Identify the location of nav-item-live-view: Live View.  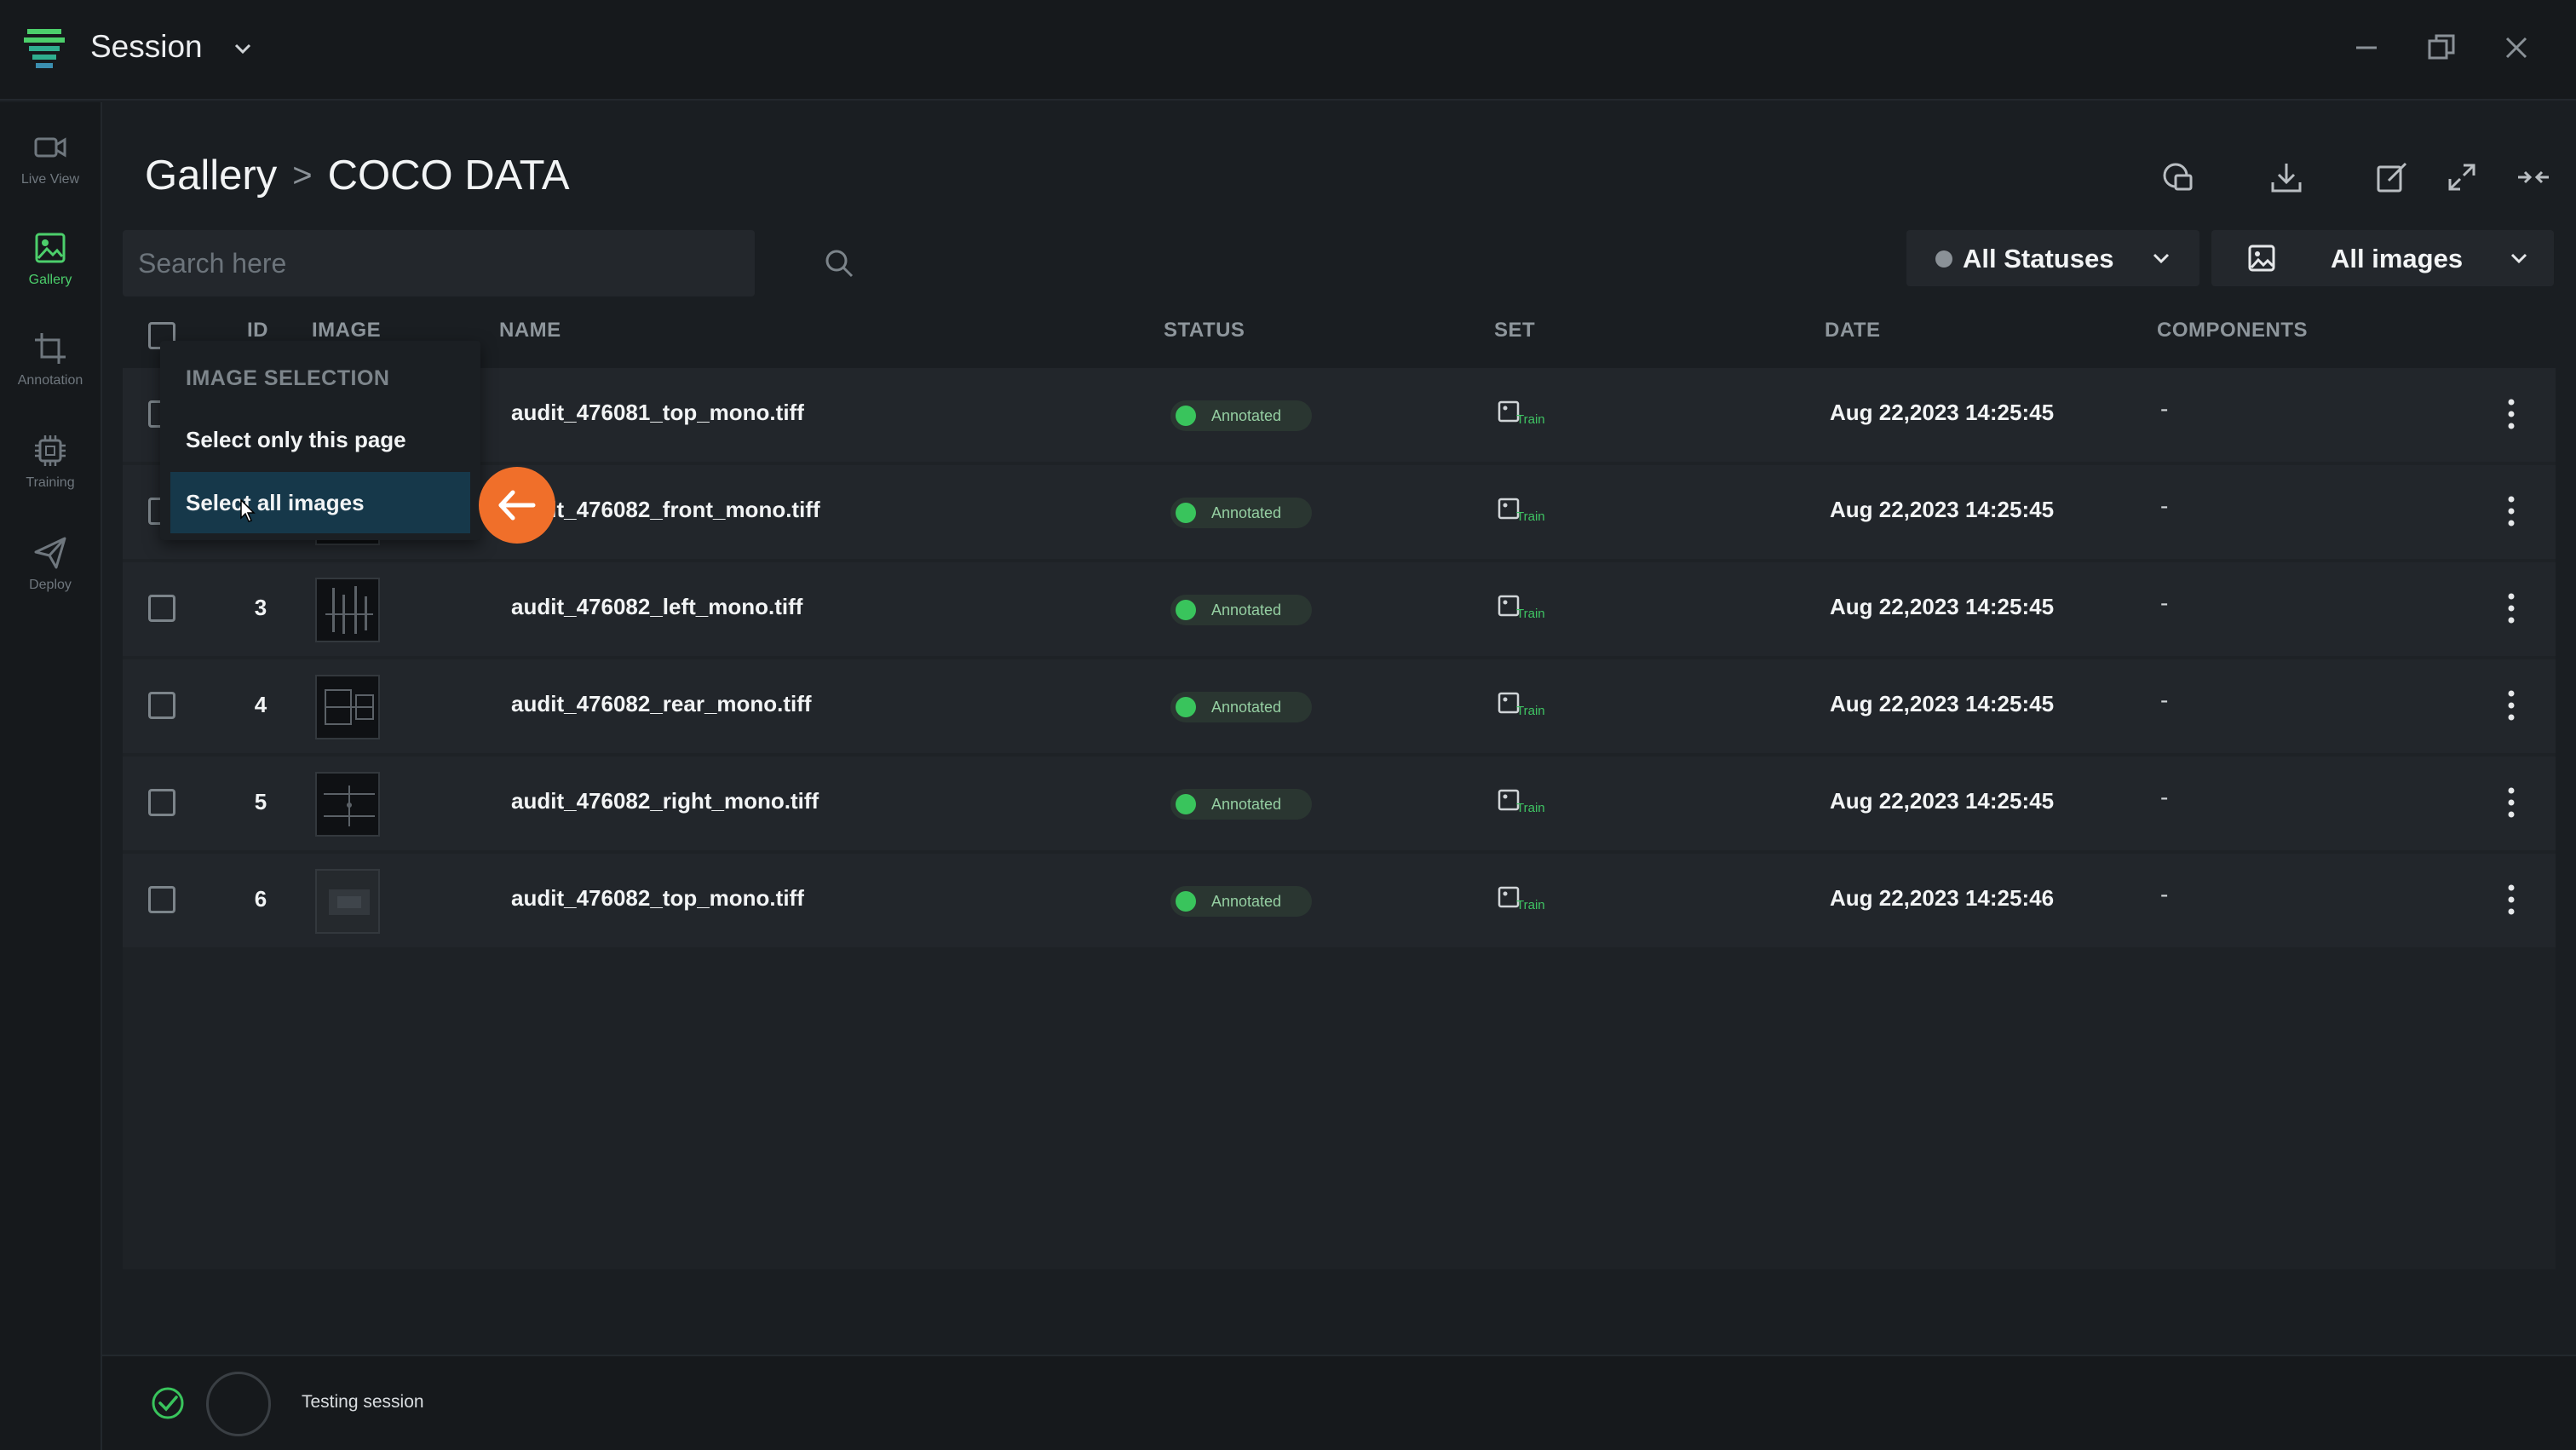
(51, 172).